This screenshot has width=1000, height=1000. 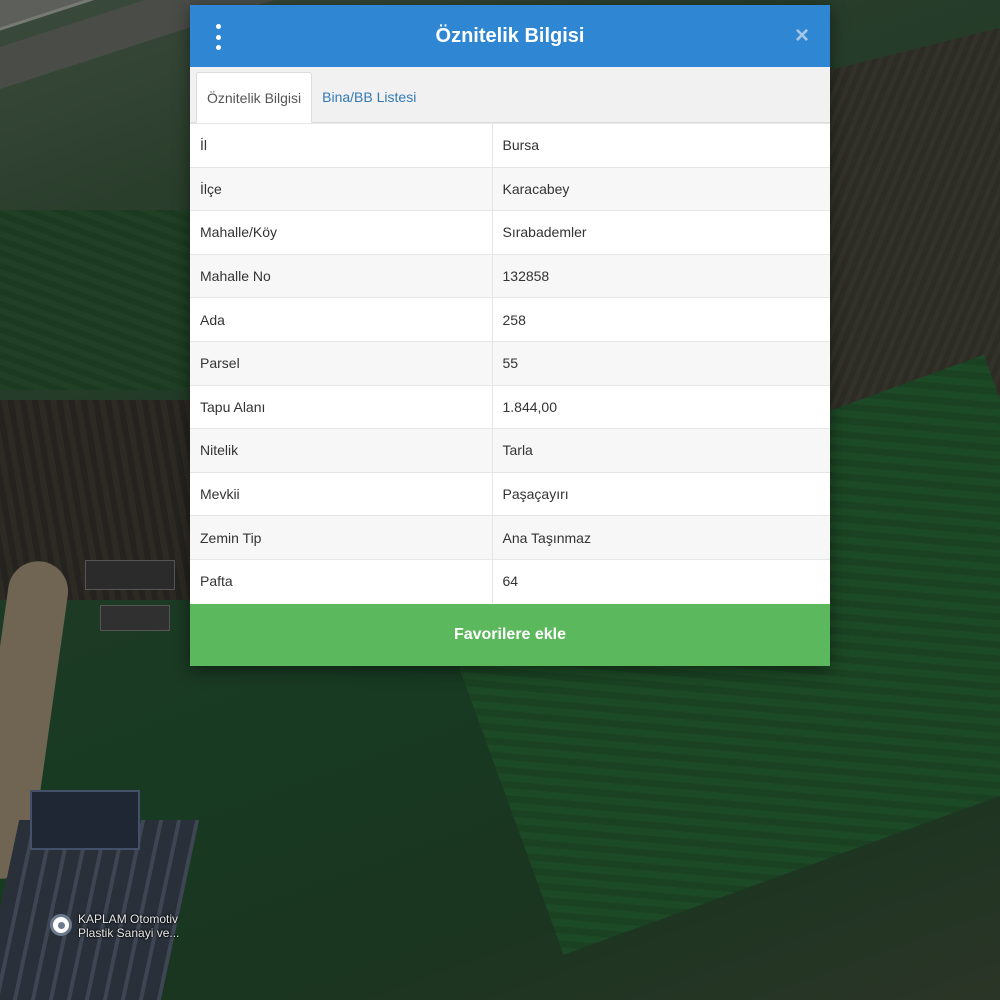 I want to click on attribute-key: Tapu Alanı, so click(x=341, y=406).